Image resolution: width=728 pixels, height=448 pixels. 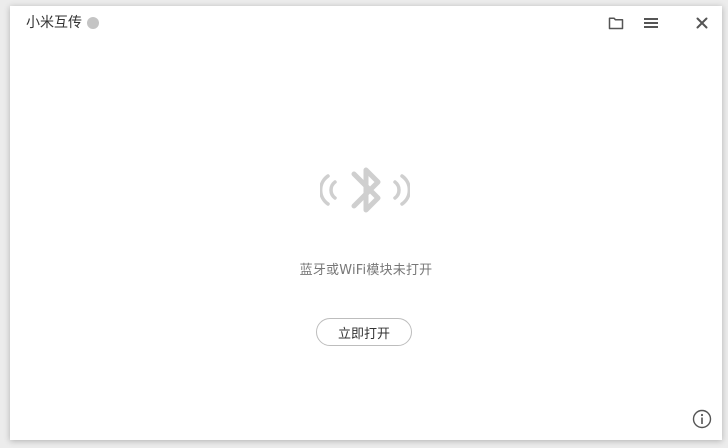 What do you see at coordinates (364, 332) in the screenshot?
I see `open-now-button: 立即打开` at bounding box center [364, 332].